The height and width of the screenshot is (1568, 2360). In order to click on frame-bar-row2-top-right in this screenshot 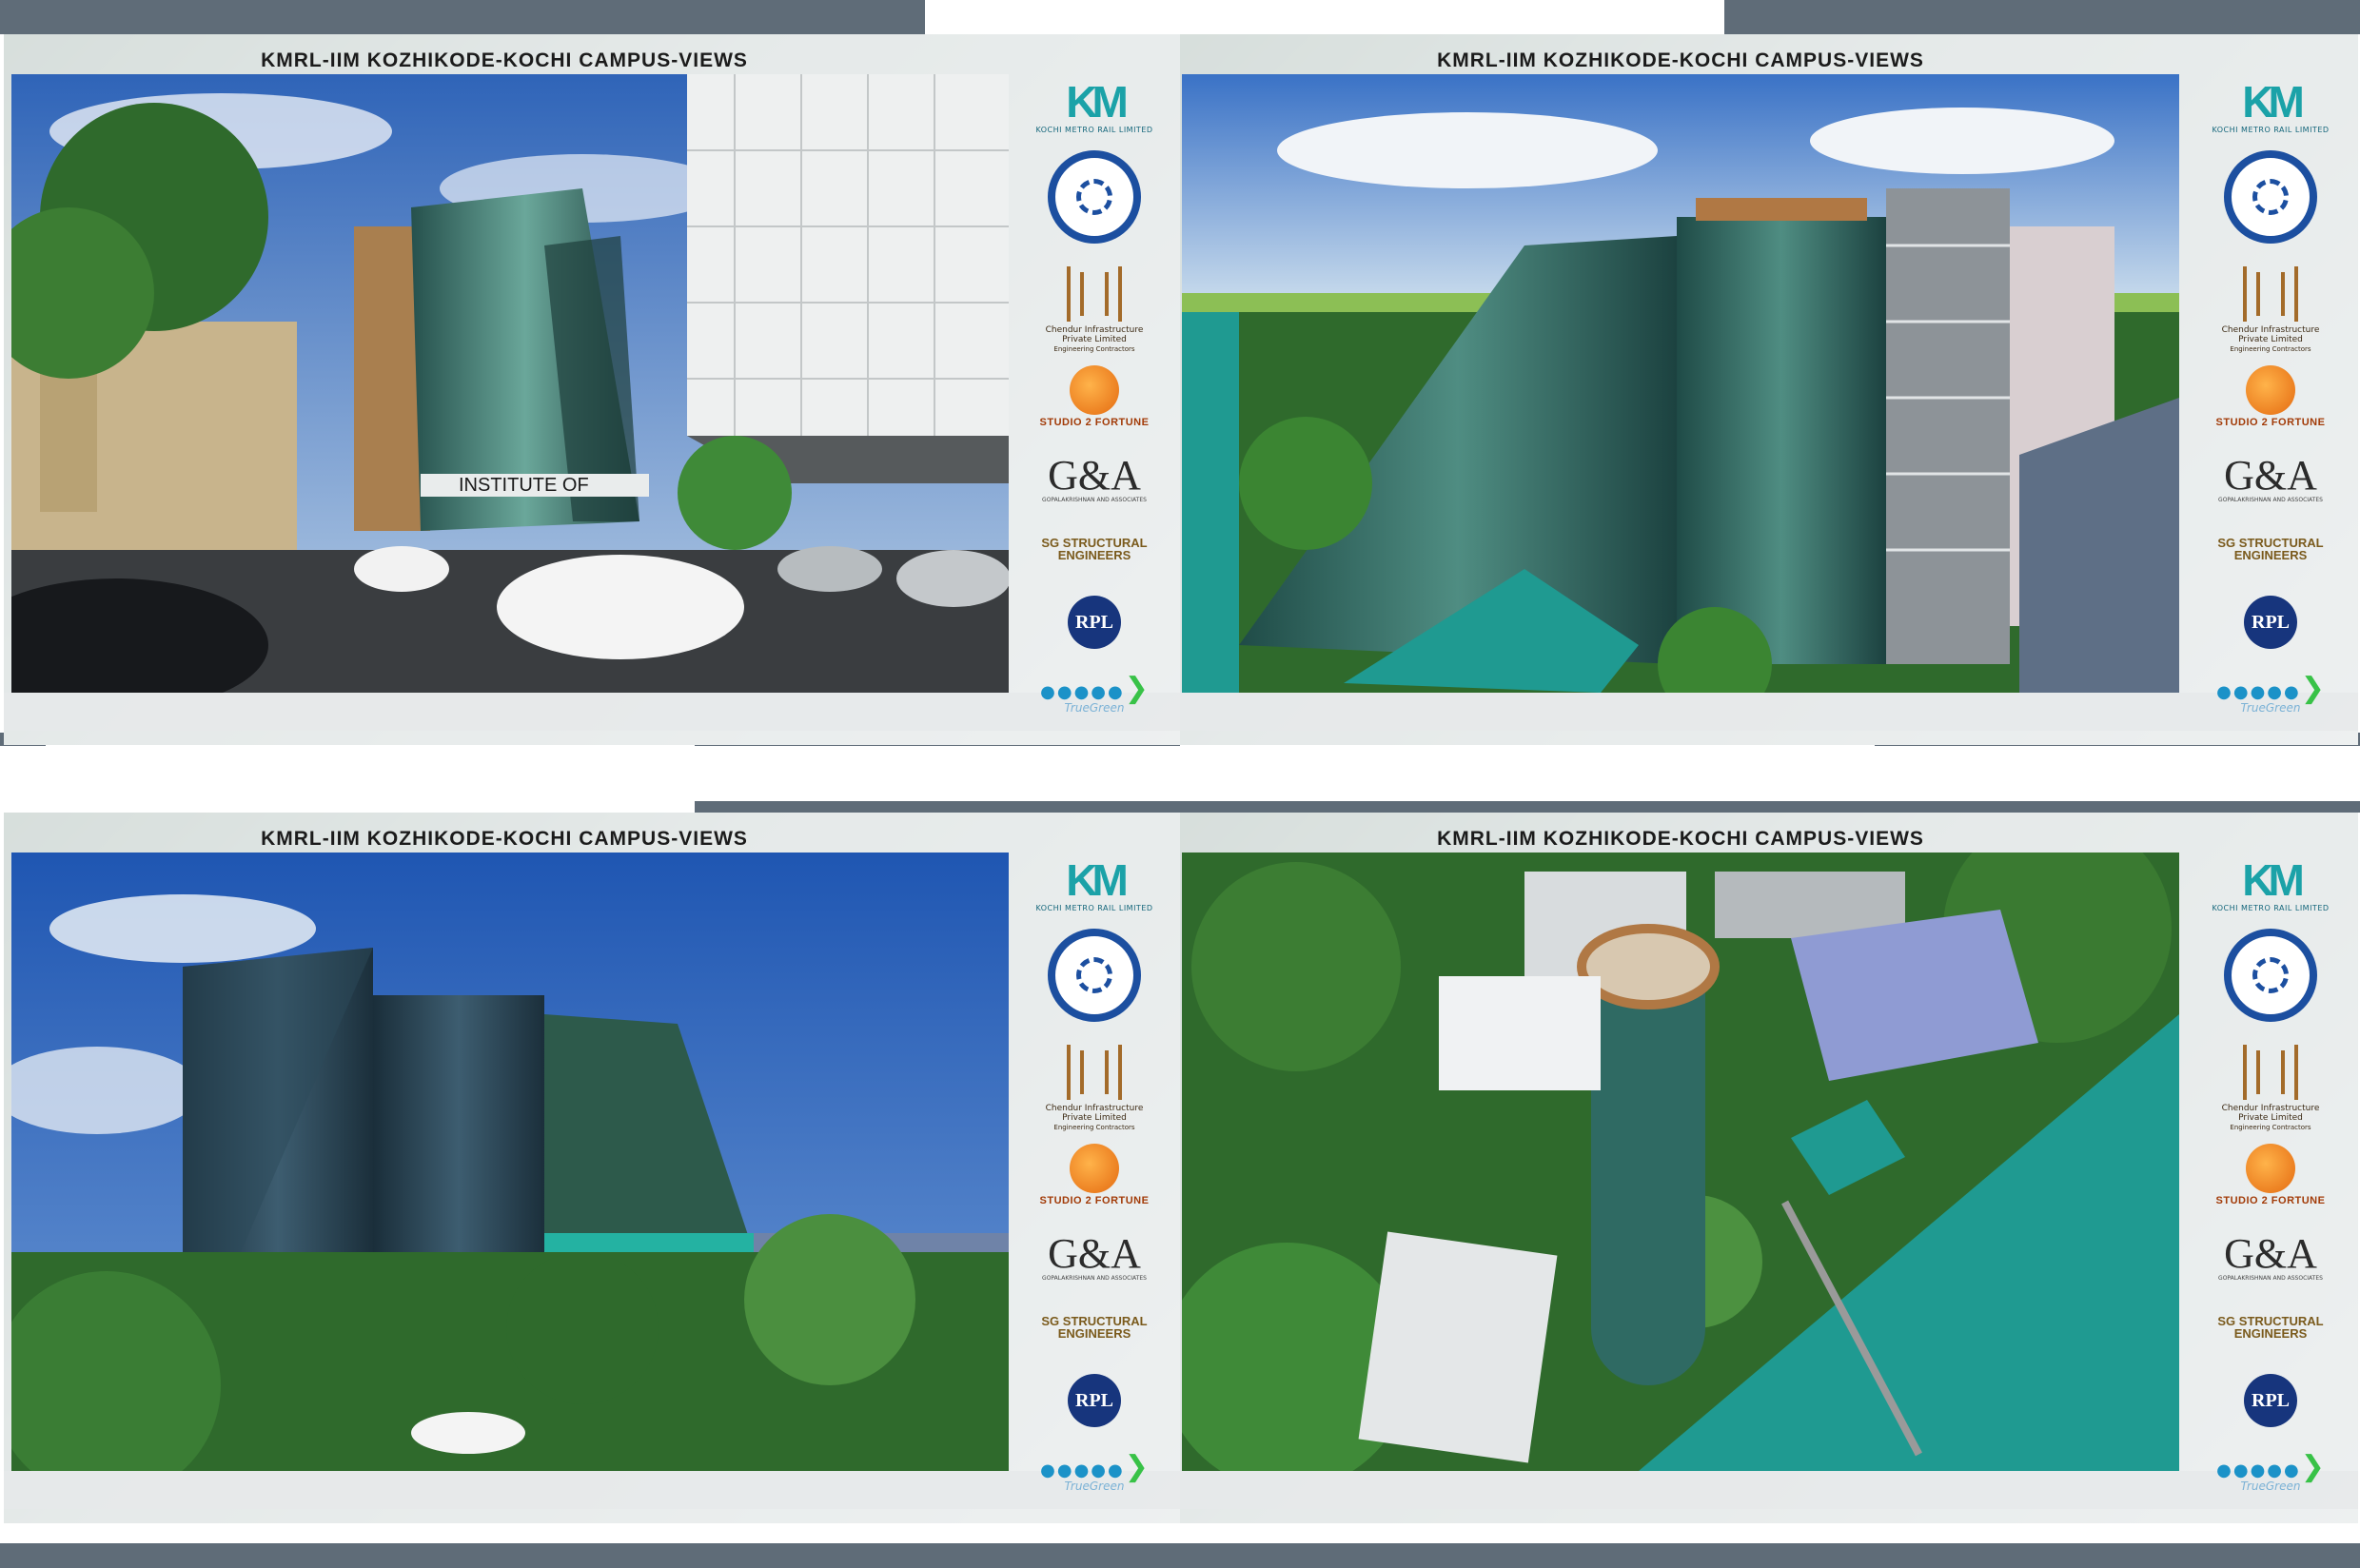, I will do `click(1770, 807)`.